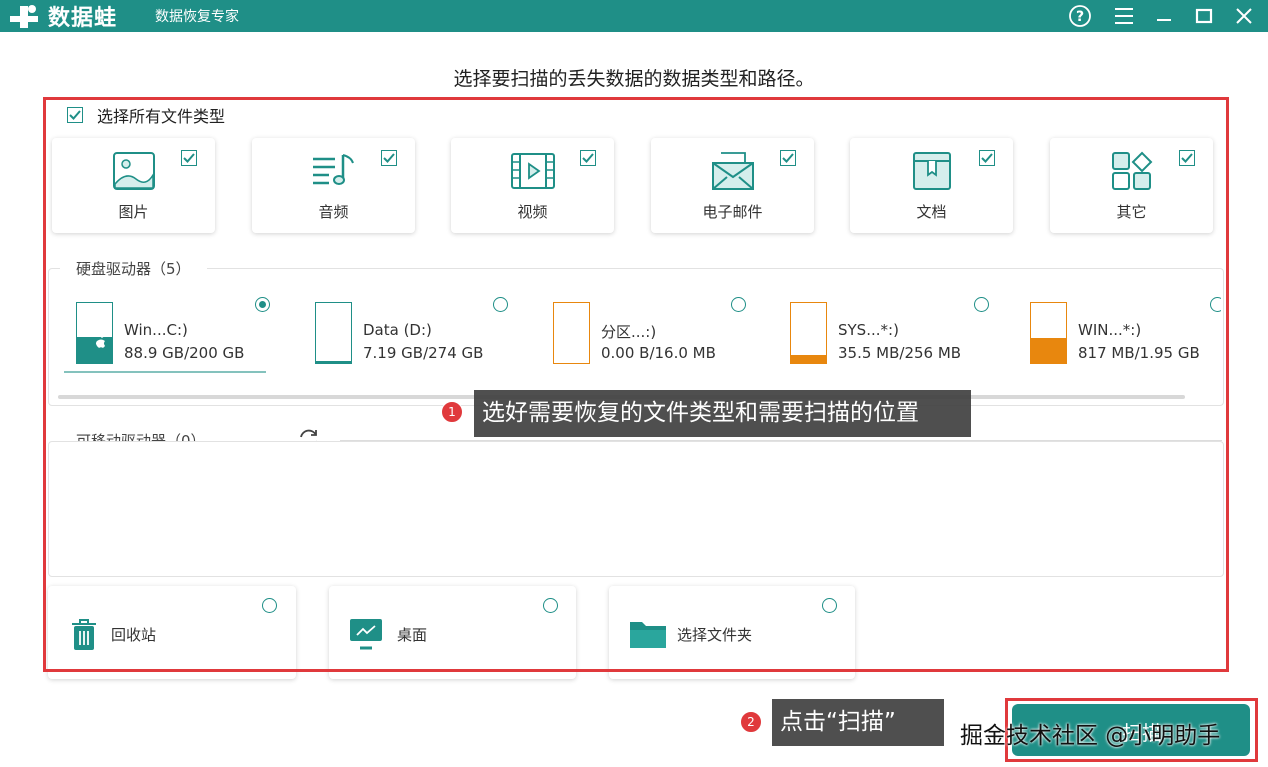 The width and height of the screenshot is (1268, 767). Describe the element at coordinates (751, 722) in the screenshot. I see `tip-badge: 2` at that location.